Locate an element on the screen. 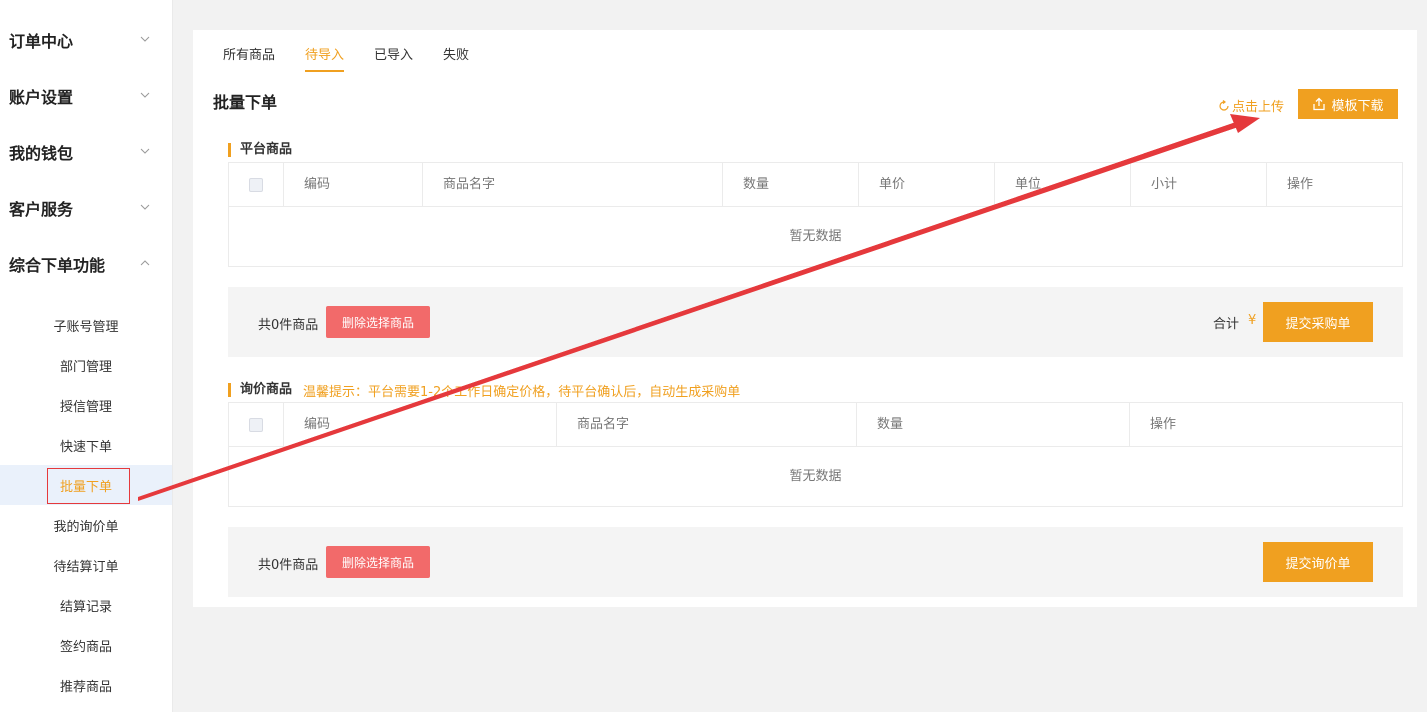 The width and height of the screenshot is (1427, 712). sidebar-group-order-center: 订单中心 is located at coordinates (86, 40).